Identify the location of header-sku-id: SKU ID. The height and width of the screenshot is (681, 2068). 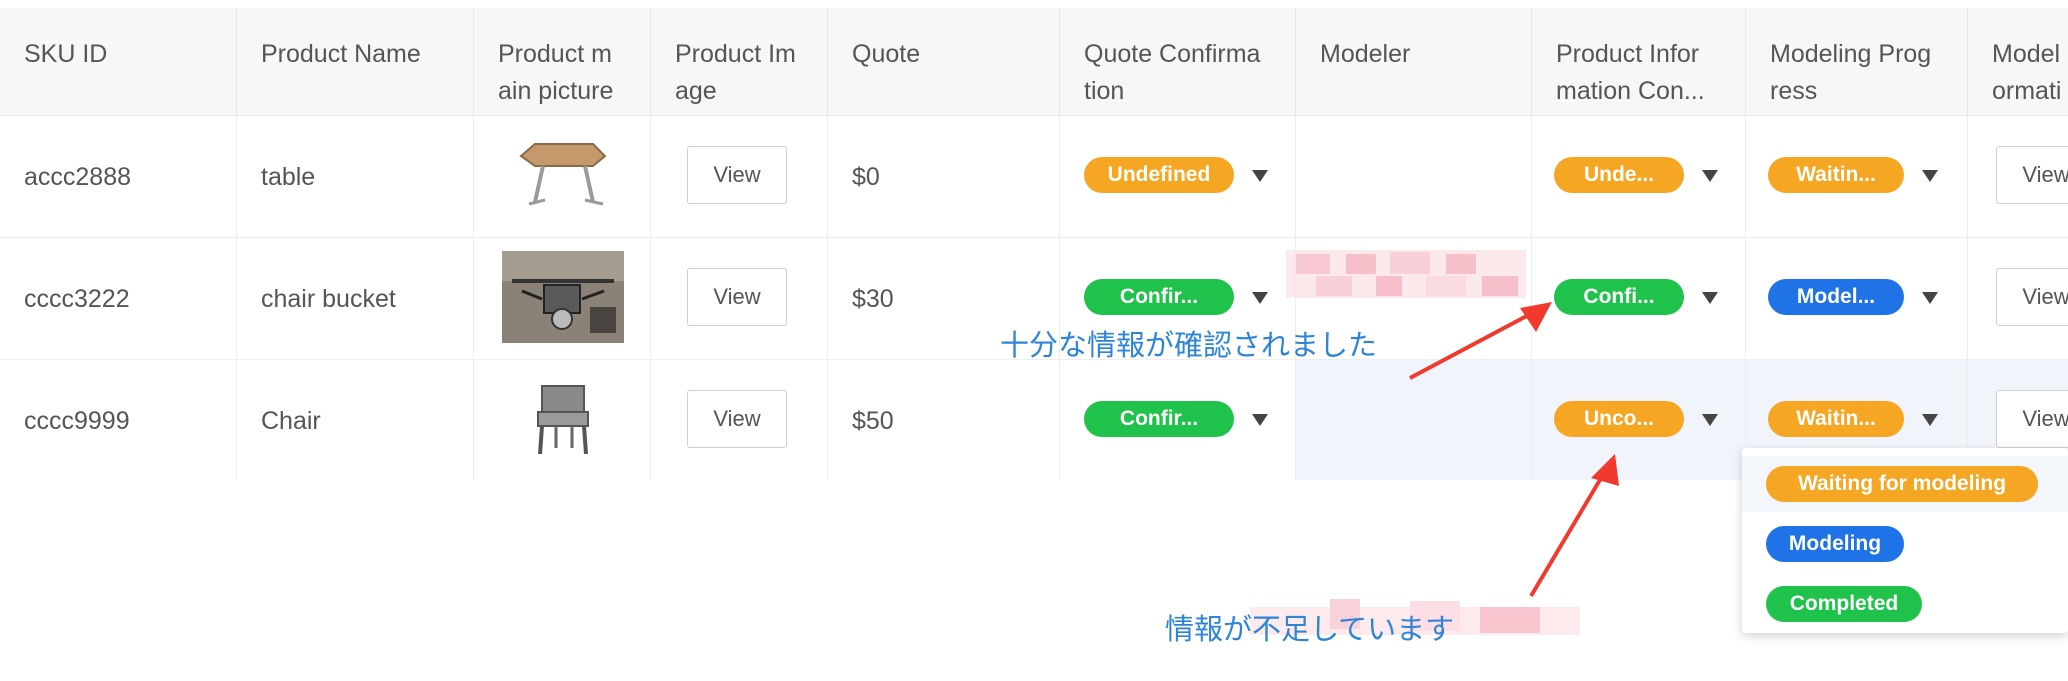
(118, 62).